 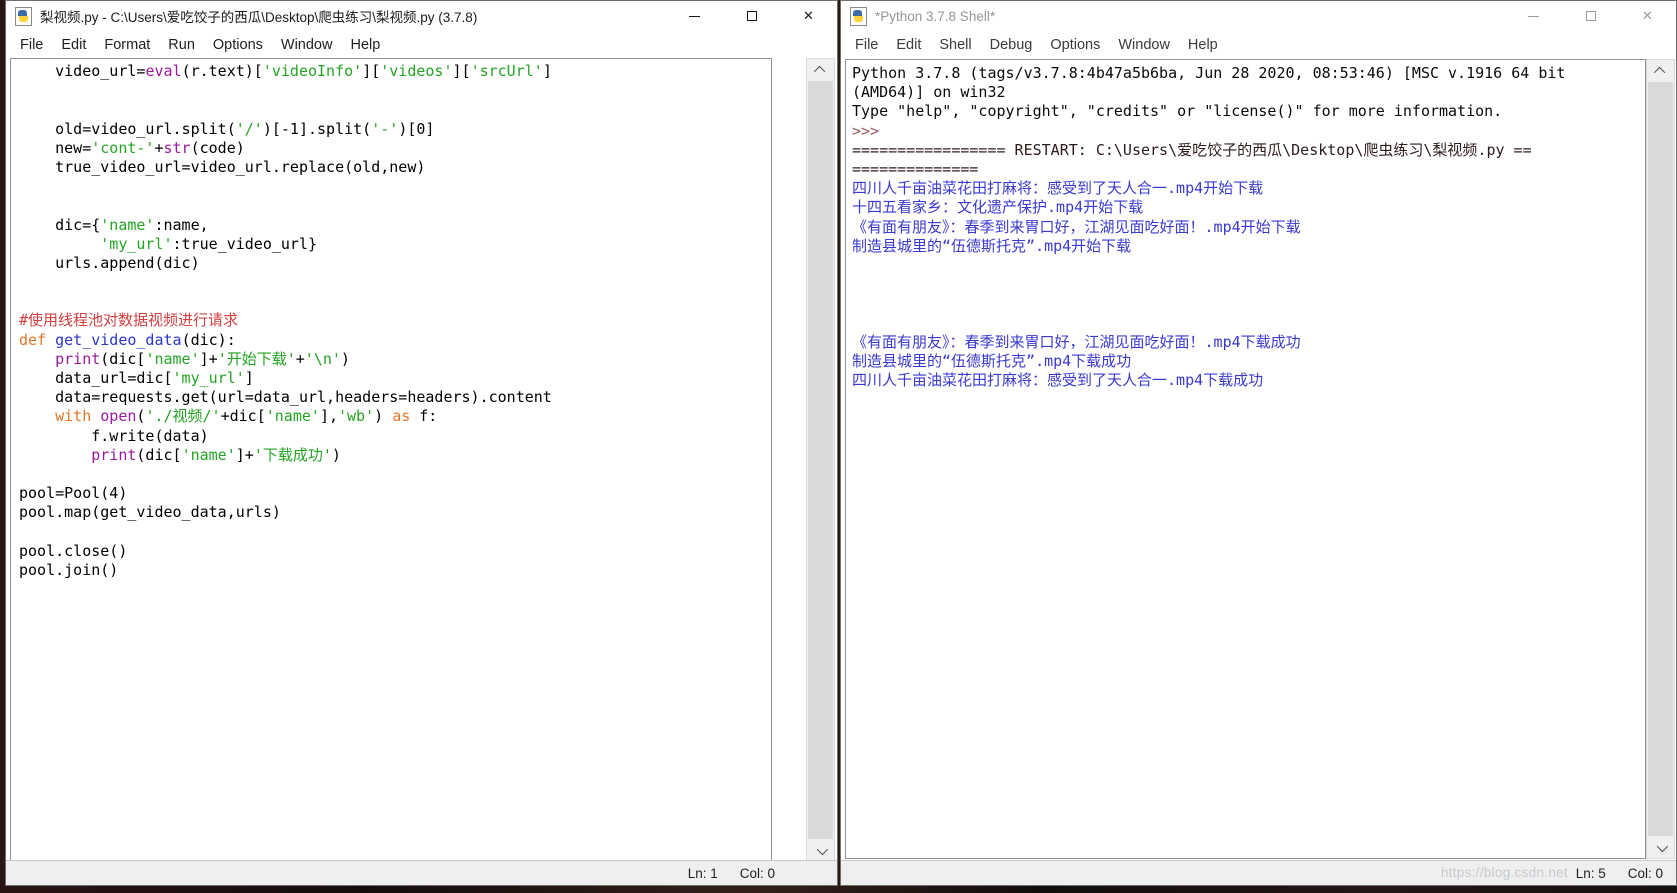 What do you see at coordinates (421, 44) in the screenshot?
I see `editor-menubar: File Edit Format Run Options Window Help` at bounding box center [421, 44].